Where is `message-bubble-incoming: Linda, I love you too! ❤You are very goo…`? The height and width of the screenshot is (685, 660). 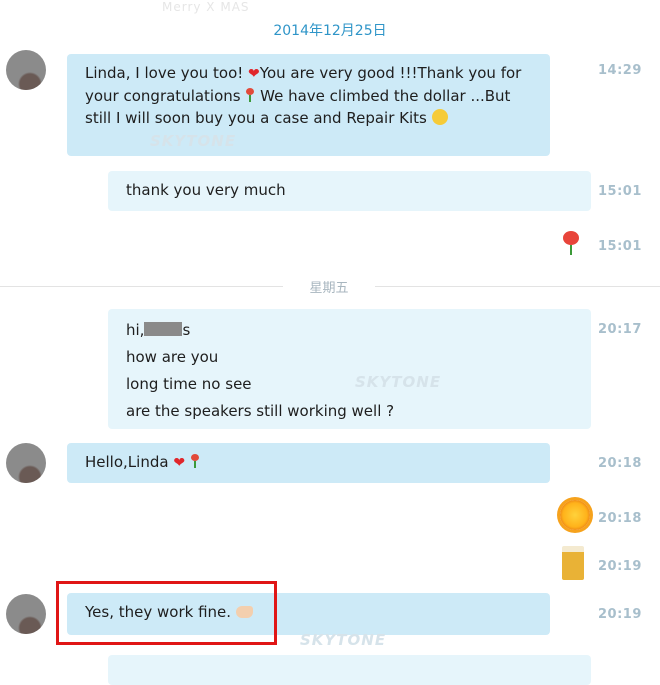
message-bubble-incoming: Linda, I love you too! ❤You are very goo… is located at coordinates (308, 105).